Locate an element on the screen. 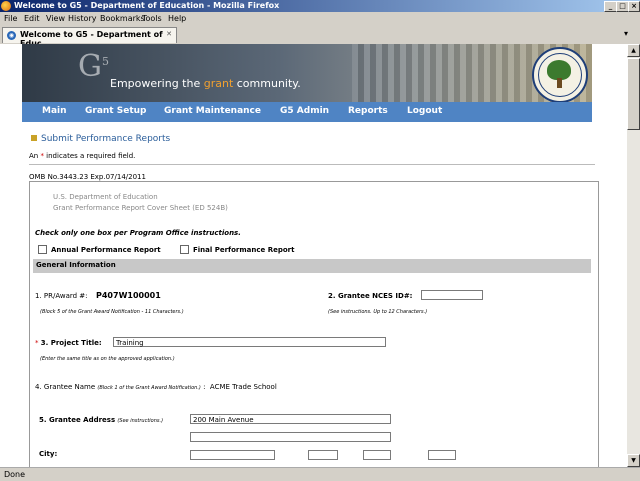  scroll-down-icon: ▼ is located at coordinates (633, 460).